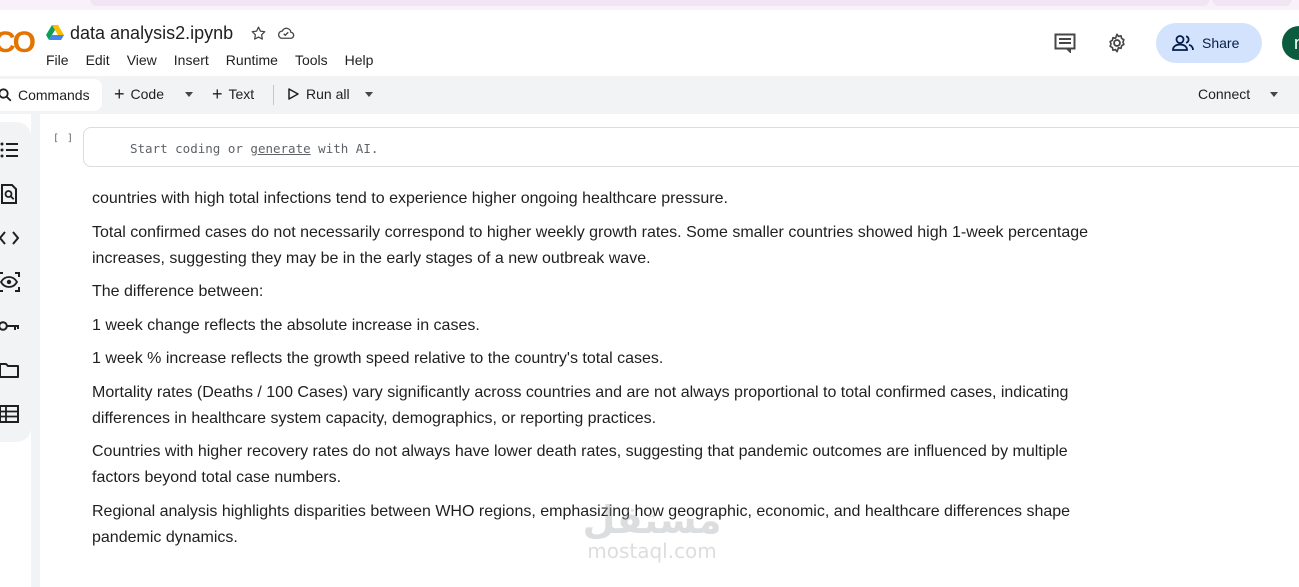 Image resolution: width=1299 pixels, height=587 pixels. What do you see at coordinates (293, 94) in the screenshot?
I see `play-icon` at bounding box center [293, 94].